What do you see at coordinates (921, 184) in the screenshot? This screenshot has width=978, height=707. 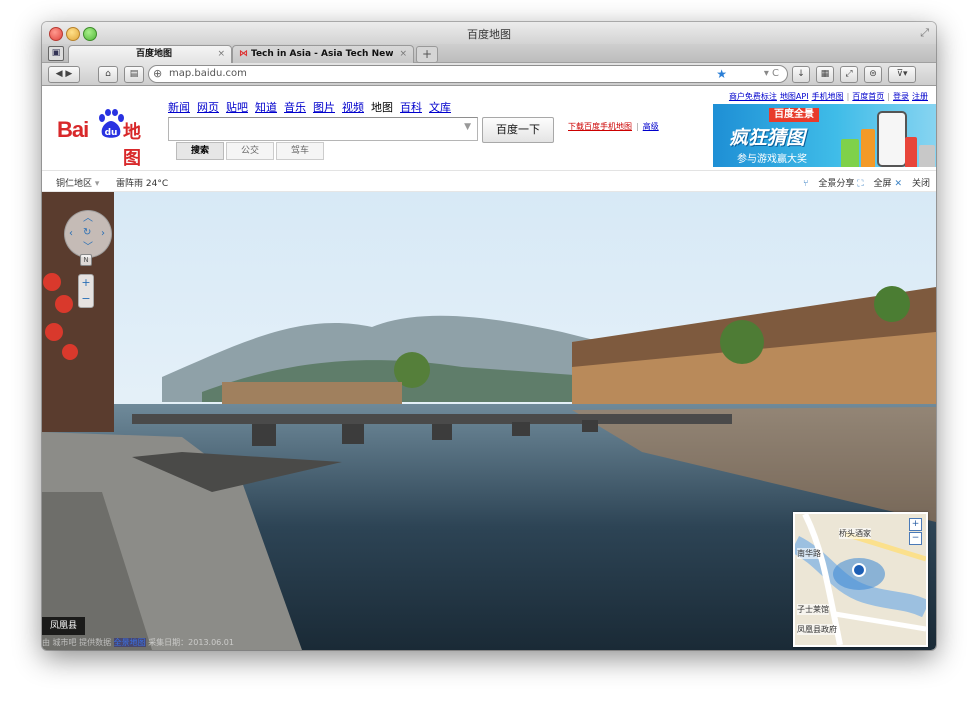 I see `close-panorama-button: 关闭` at bounding box center [921, 184].